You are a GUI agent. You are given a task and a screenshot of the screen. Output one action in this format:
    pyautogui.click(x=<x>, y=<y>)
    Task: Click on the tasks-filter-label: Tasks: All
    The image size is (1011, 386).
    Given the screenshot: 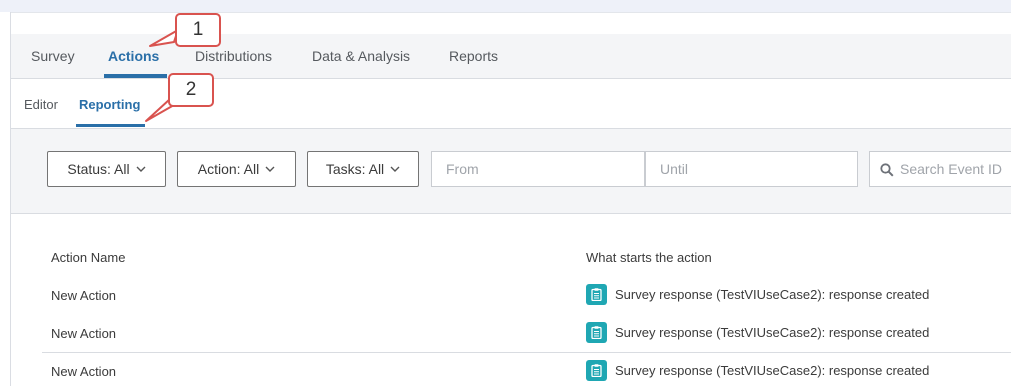 What is the action you would take?
    pyautogui.click(x=355, y=169)
    